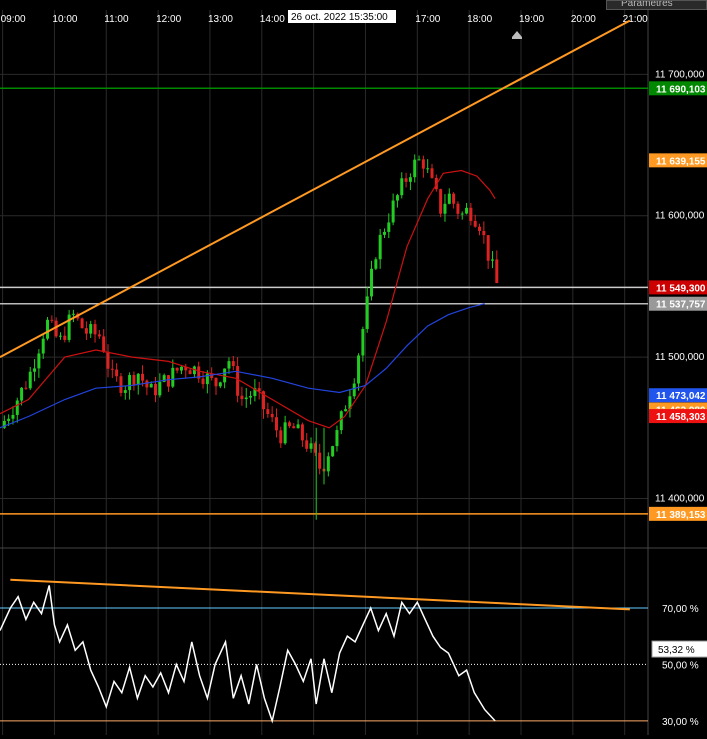  Describe the element at coordinates (339, 17) in the screenshot. I see `crosshair-date-label: 26 oct. 2022 15:35:00` at that location.